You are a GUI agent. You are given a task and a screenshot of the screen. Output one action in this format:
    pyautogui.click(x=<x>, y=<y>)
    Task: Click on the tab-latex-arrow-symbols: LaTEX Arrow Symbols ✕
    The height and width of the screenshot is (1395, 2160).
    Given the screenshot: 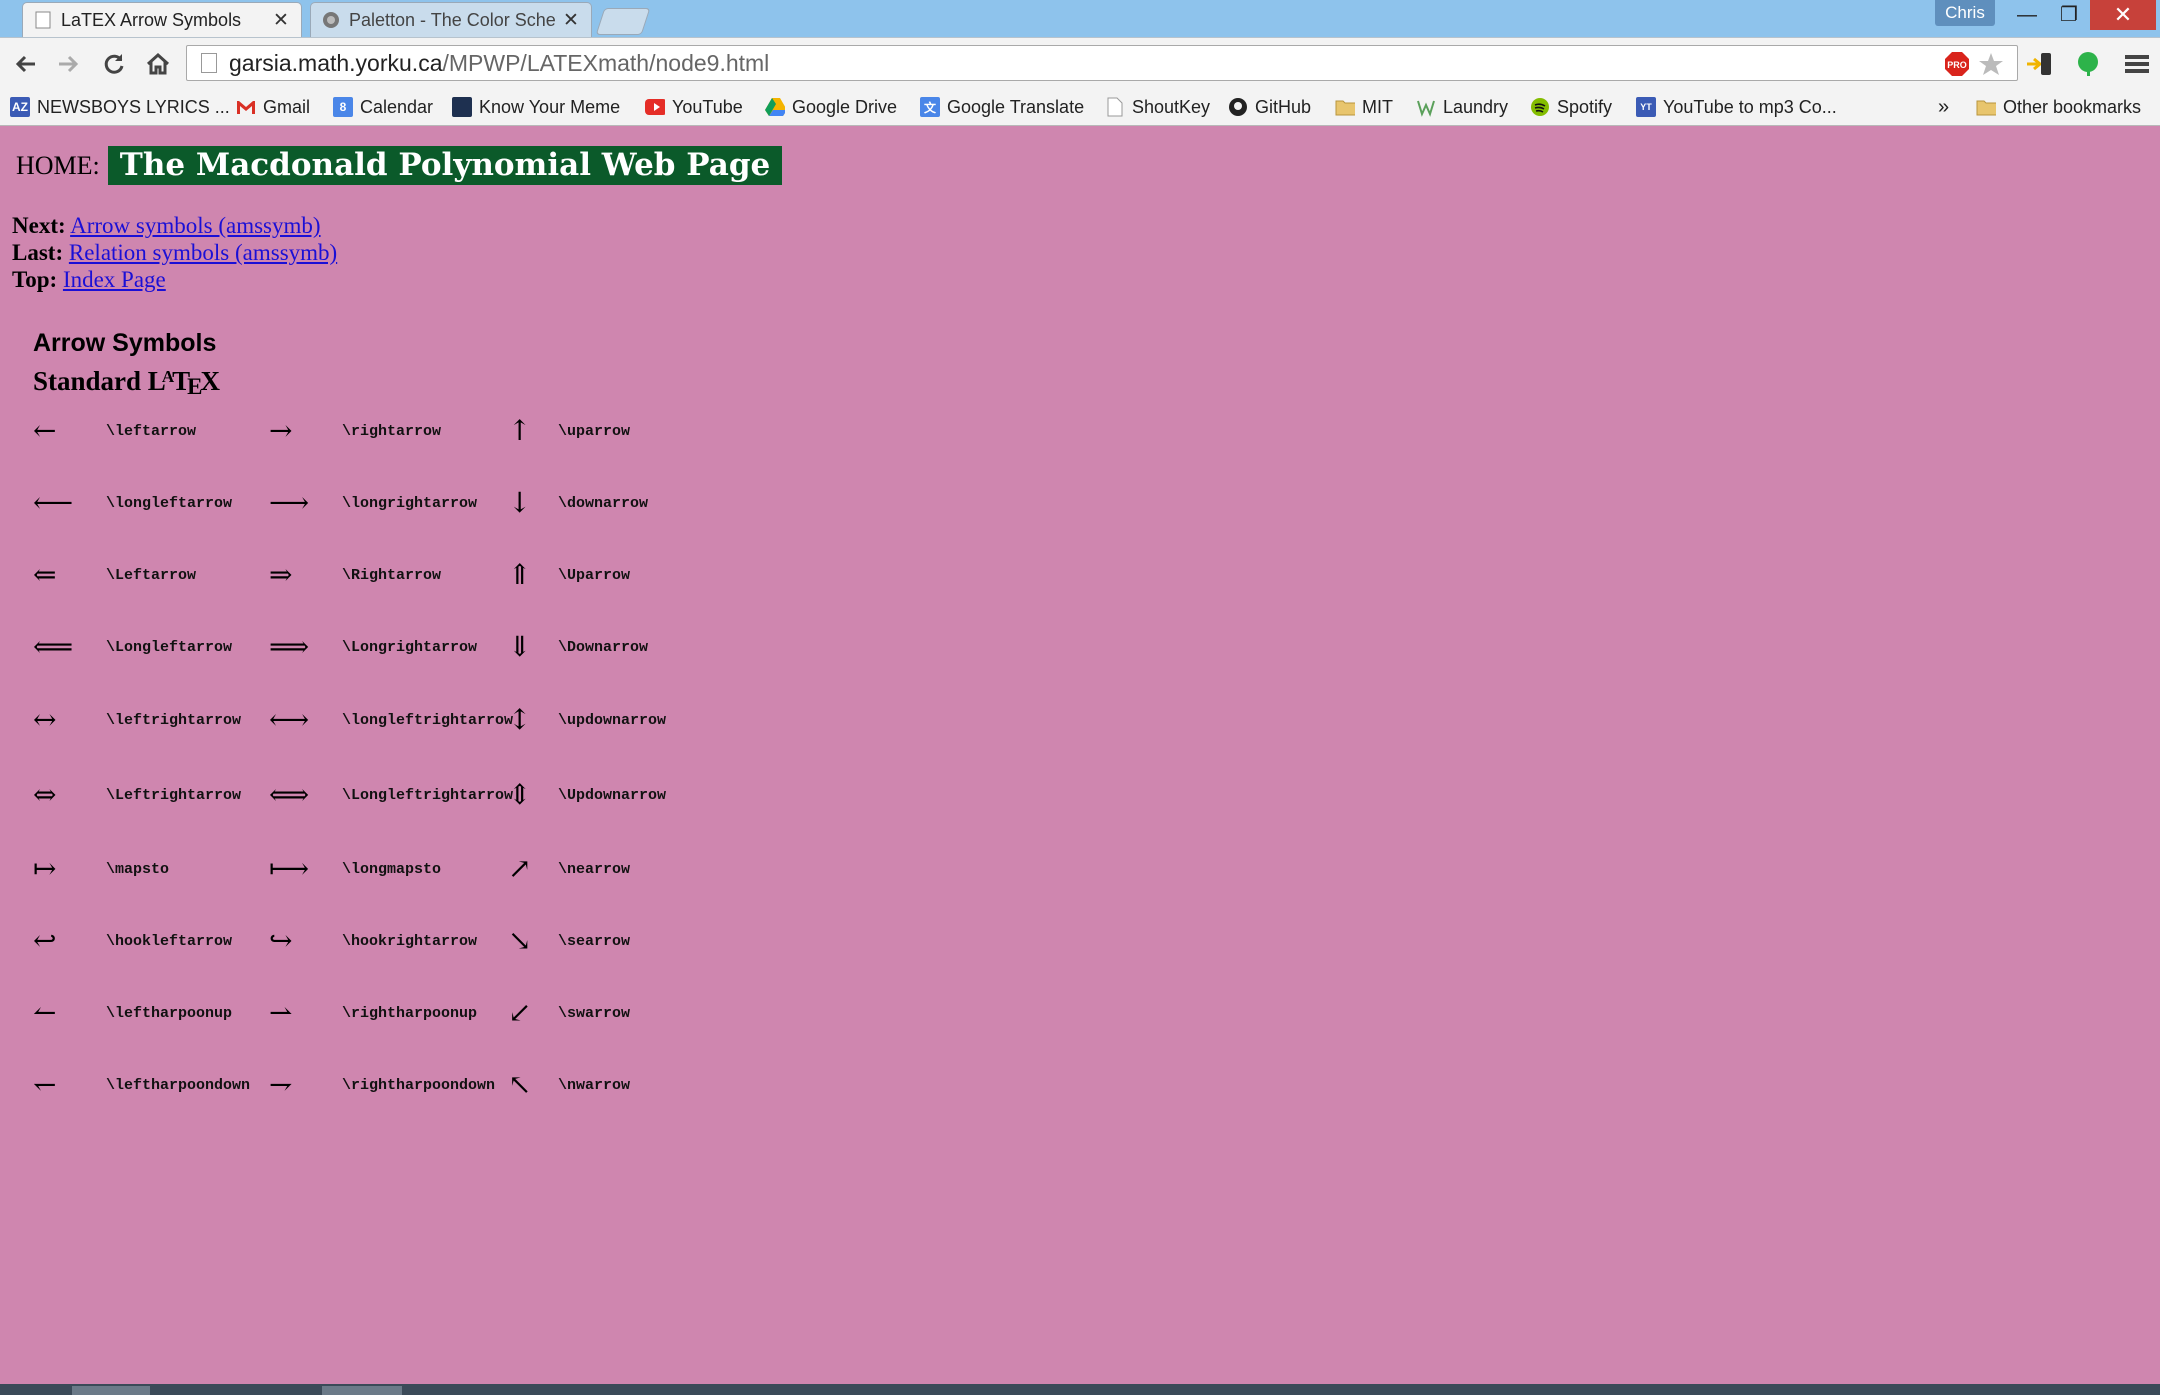 What is the action you would take?
    pyautogui.click(x=162, y=19)
    